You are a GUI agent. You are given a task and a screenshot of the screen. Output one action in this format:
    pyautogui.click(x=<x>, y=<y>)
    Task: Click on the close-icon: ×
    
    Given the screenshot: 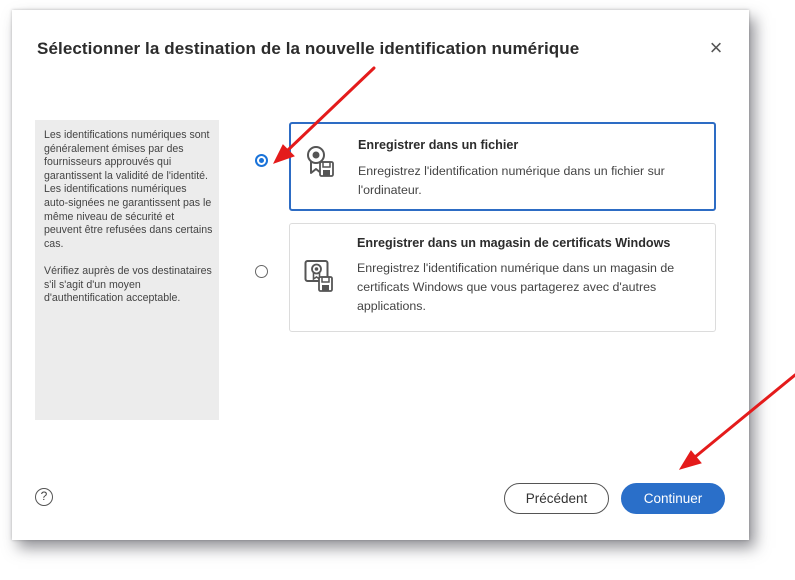 What is the action you would take?
    pyautogui.click(x=716, y=48)
    